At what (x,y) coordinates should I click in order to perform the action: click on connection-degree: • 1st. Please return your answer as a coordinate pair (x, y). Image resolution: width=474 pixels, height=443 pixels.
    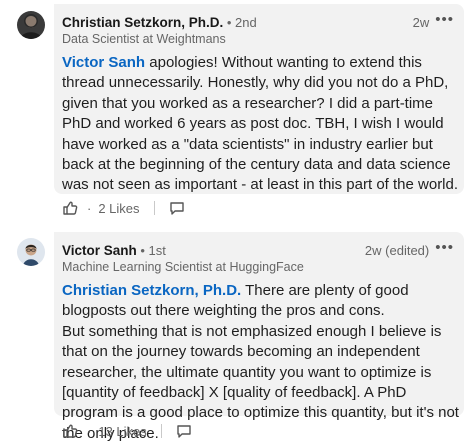
    Looking at the image, I should click on (151, 250).